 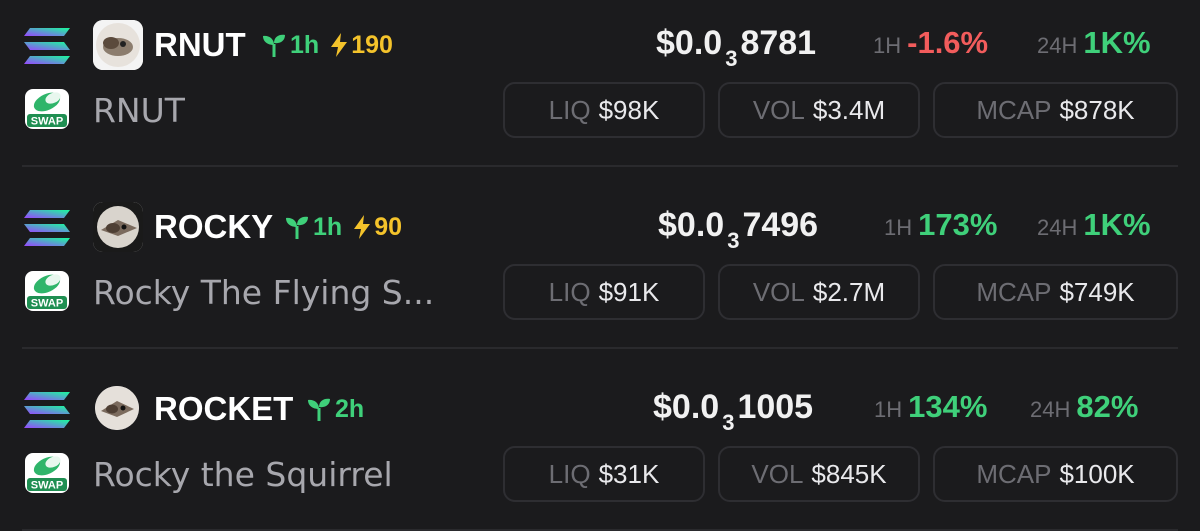 I want to click on change-1h: 1H 173%, so click(x=940, y=225).